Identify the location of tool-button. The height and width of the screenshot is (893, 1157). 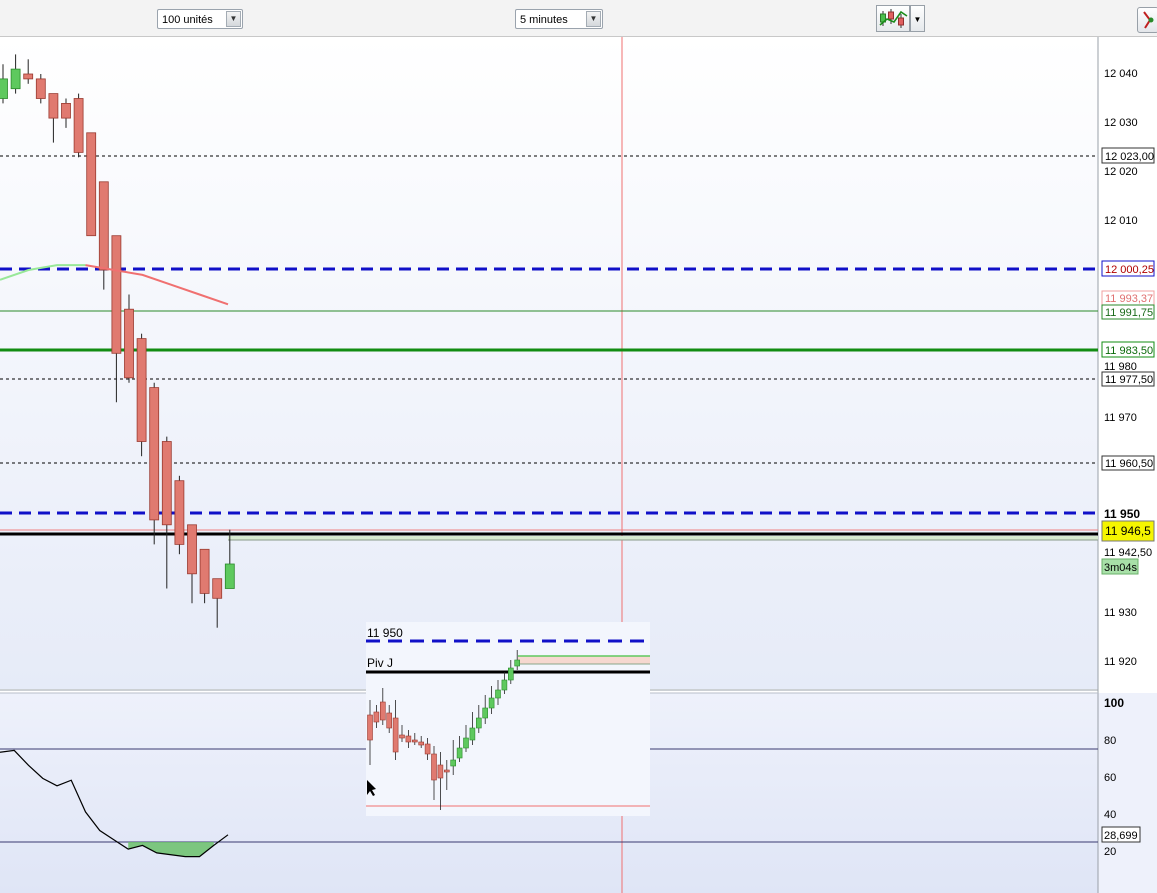
(1147, 20).